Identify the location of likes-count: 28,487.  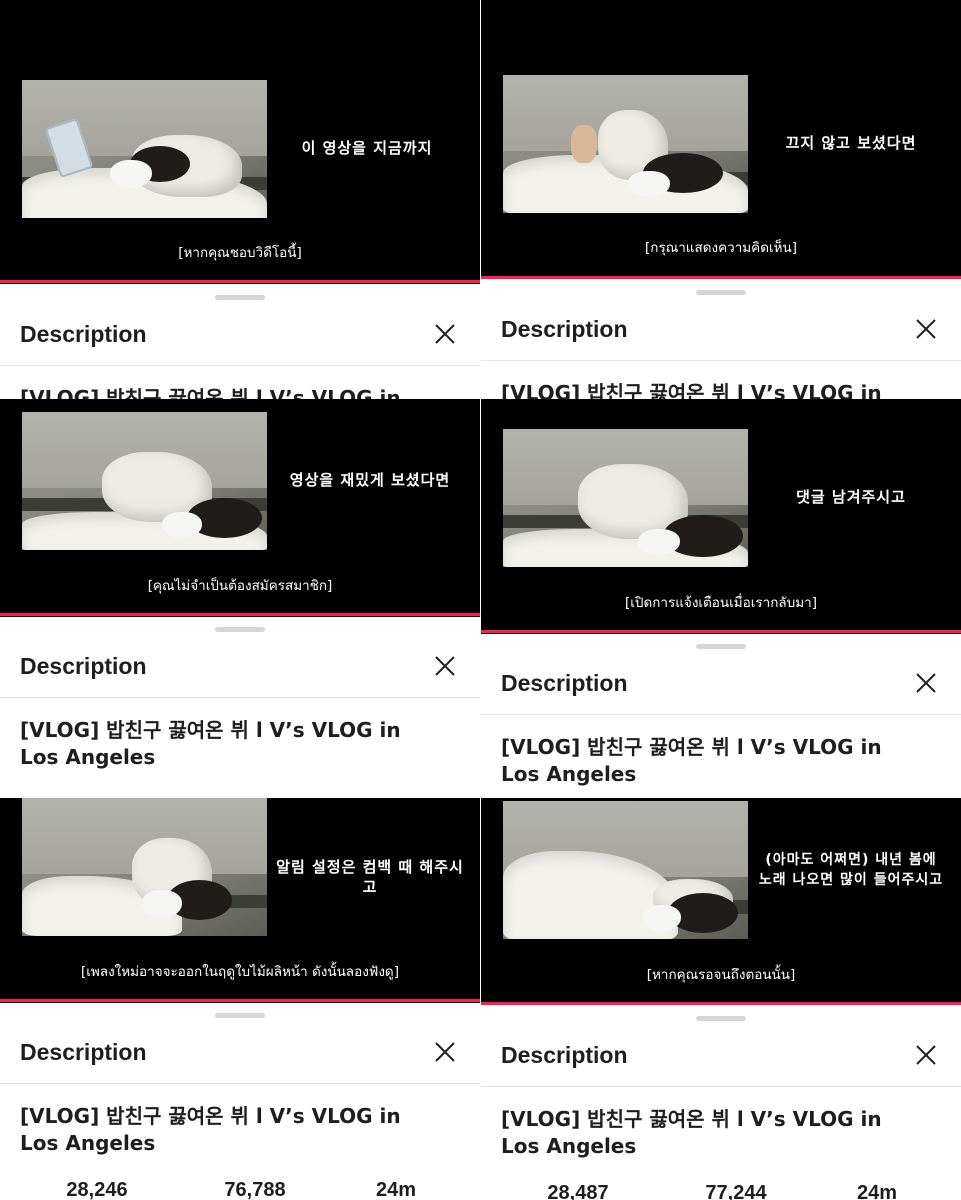
(578, 1191).